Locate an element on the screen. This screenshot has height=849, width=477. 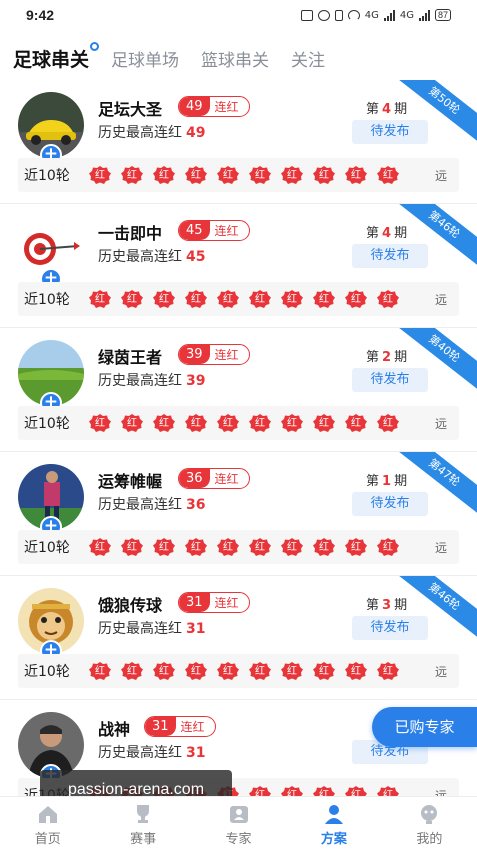
status-bar: 9:42 4G 4G 87 is located at coordinates (238, 15).